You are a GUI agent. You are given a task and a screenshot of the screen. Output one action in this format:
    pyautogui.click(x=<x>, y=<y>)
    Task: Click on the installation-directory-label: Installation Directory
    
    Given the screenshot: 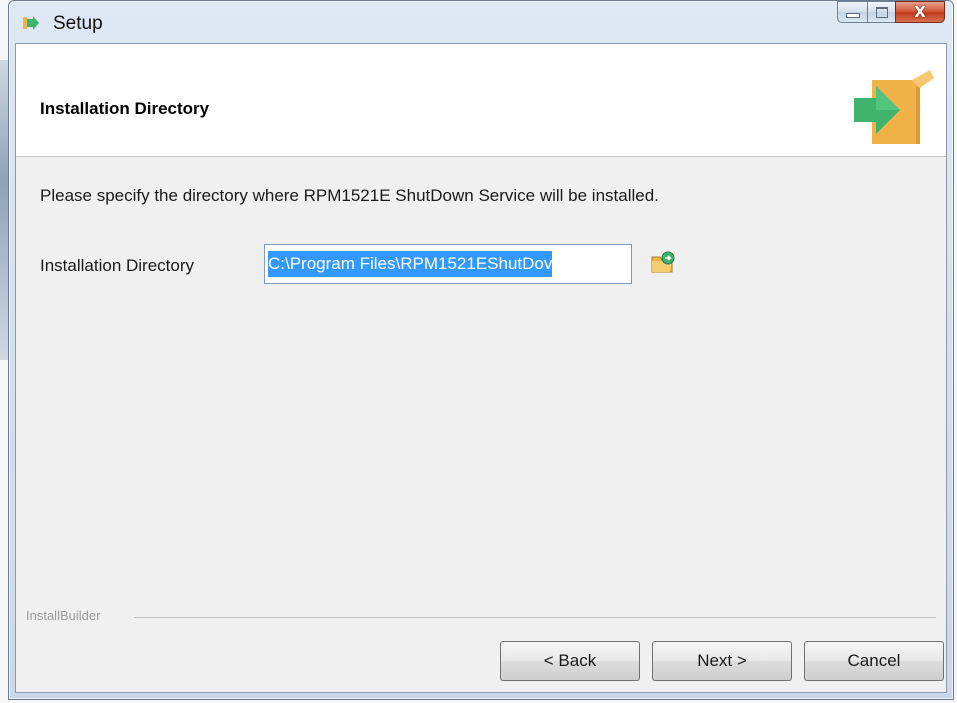 What is the action you would take?
    pyautogui.click(x=117, y=265)
    